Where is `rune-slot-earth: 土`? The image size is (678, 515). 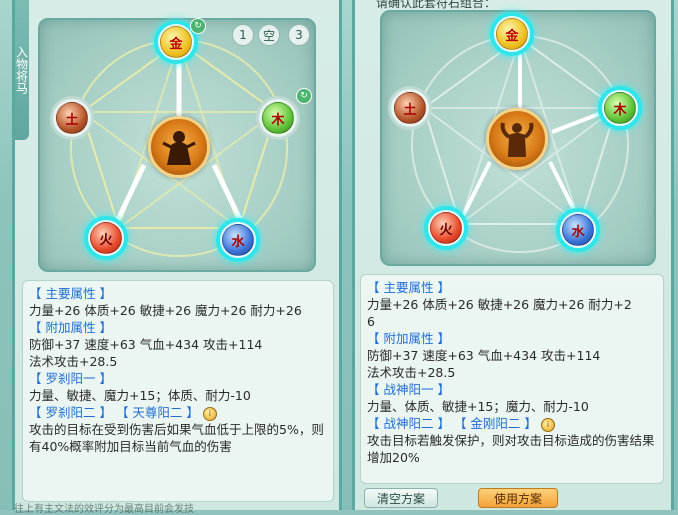
rune-slot-earth: 土 is located at coordinates (72, 118).